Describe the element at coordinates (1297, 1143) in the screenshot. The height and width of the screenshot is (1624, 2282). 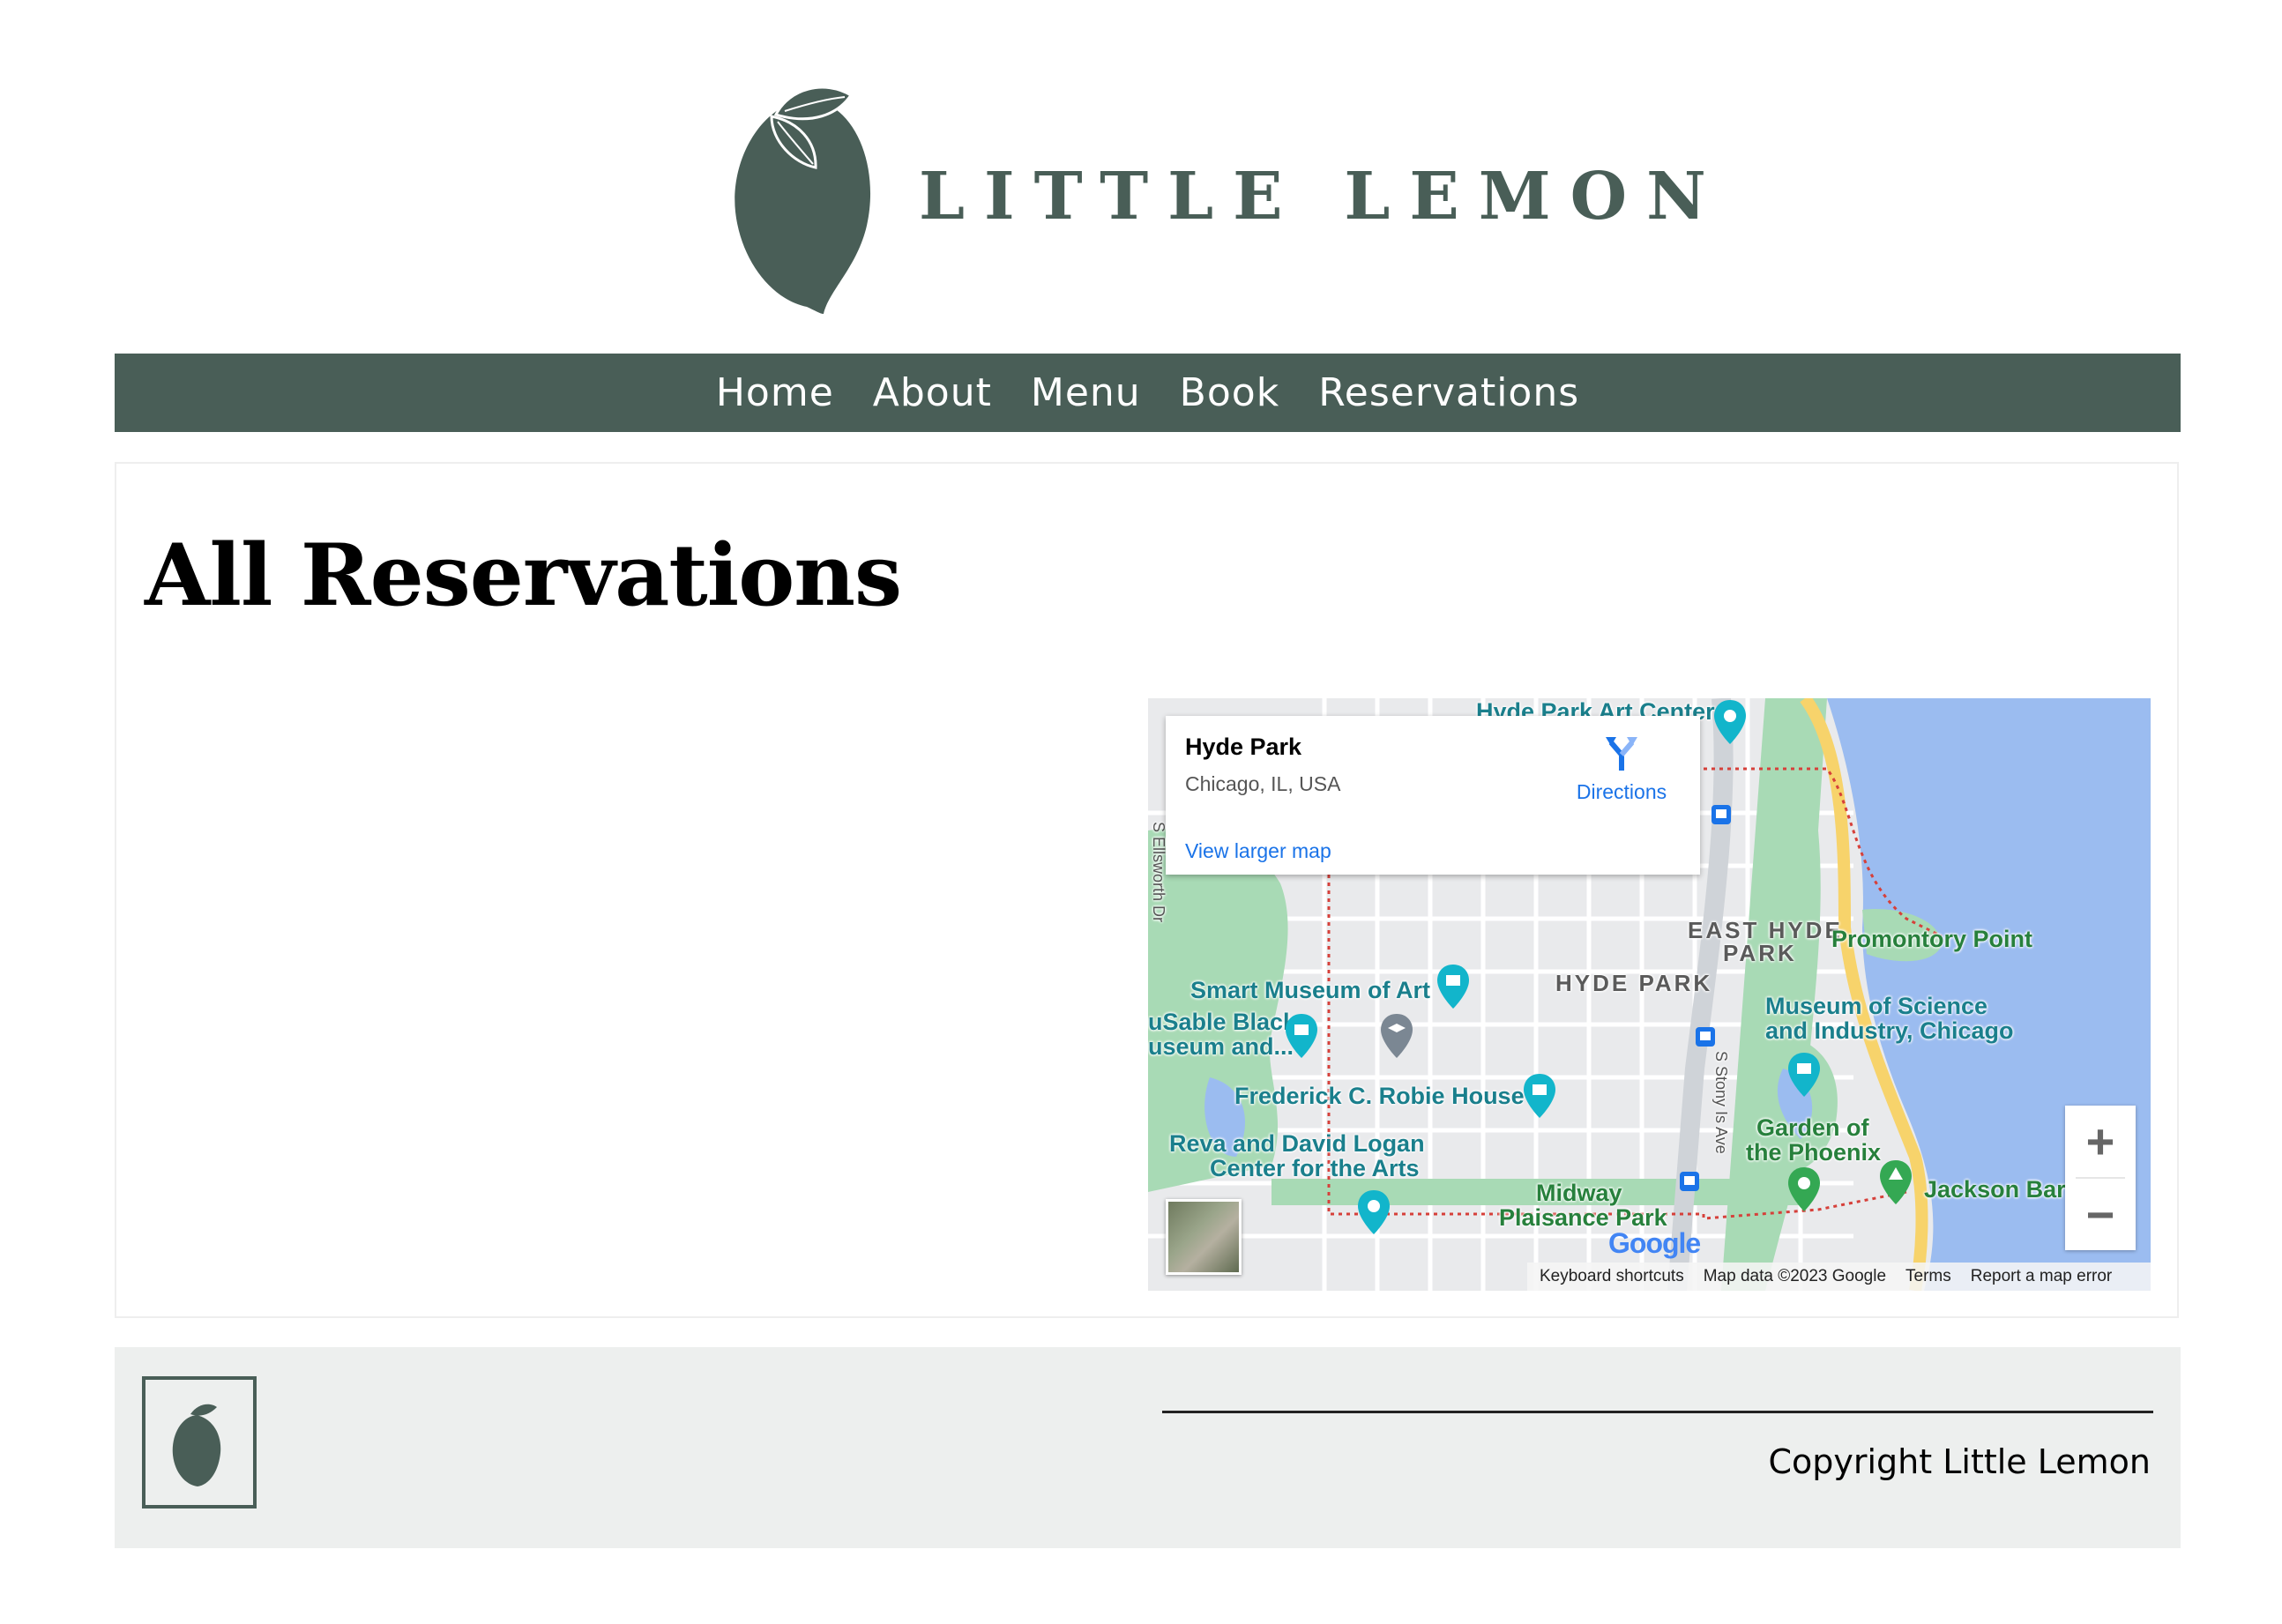
I see `map-label-logan-1: Reva and David Logan` at that location.